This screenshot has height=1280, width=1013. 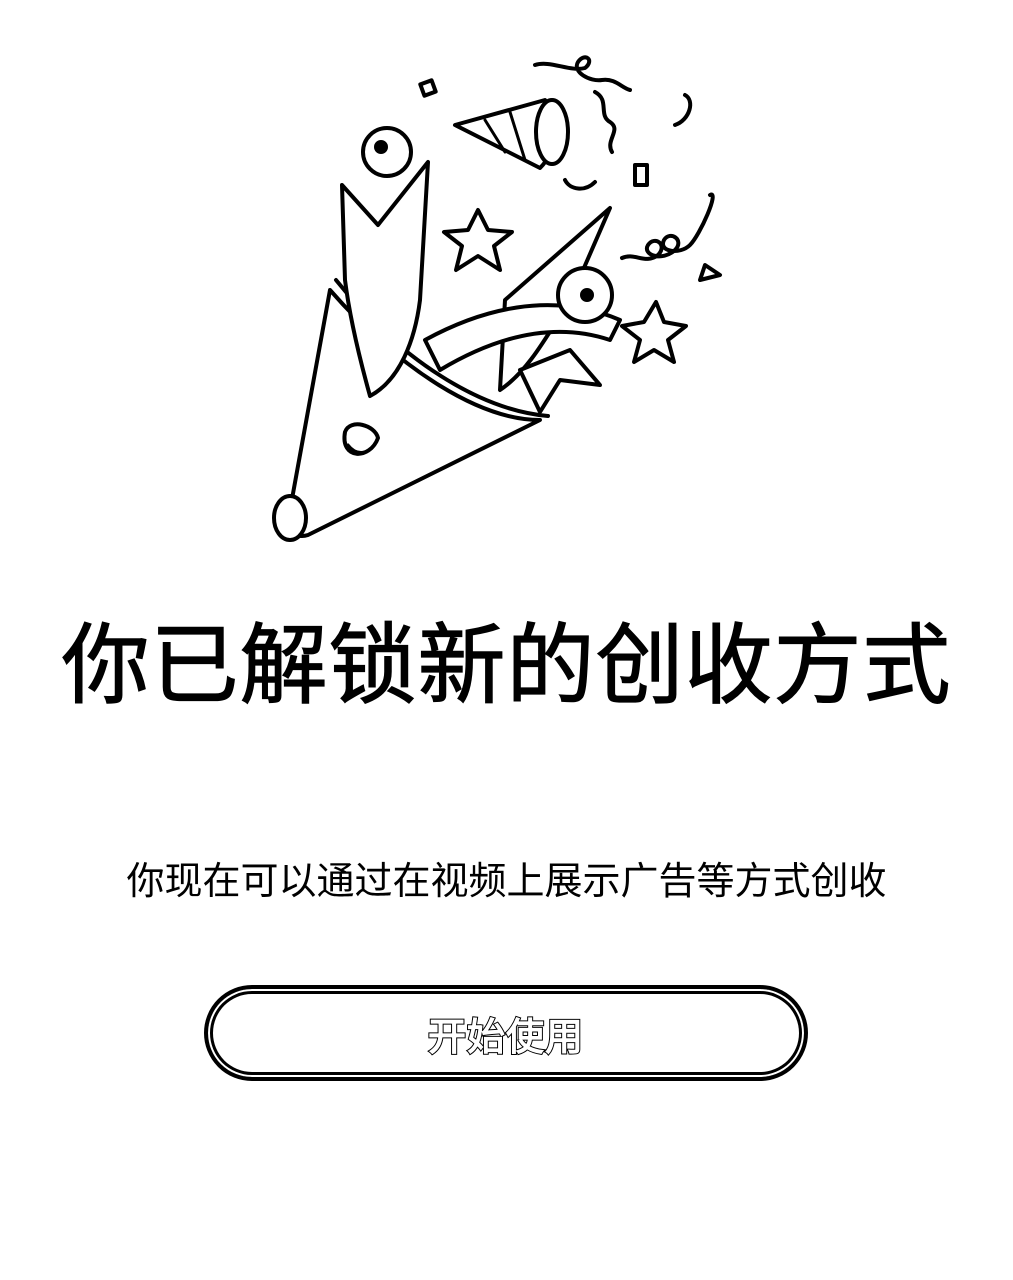 What do you see at coordinates (506, 665) in the screenshot?
I see `dialog-title: 你已解锁新的创收方式` at bounding box center [506, 665].